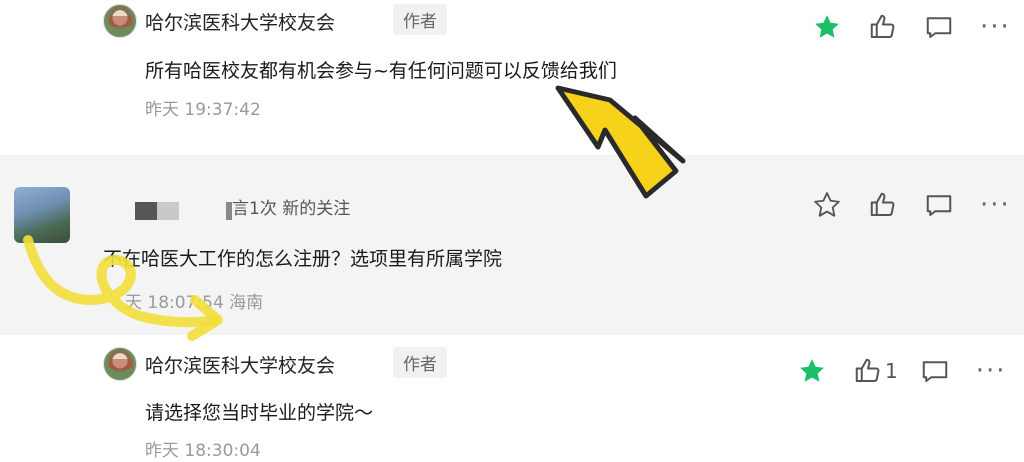  Describe the element at coordinates (291, 209) in the screenshot. I see `author-meta: 言1次 新的关注` at that location.